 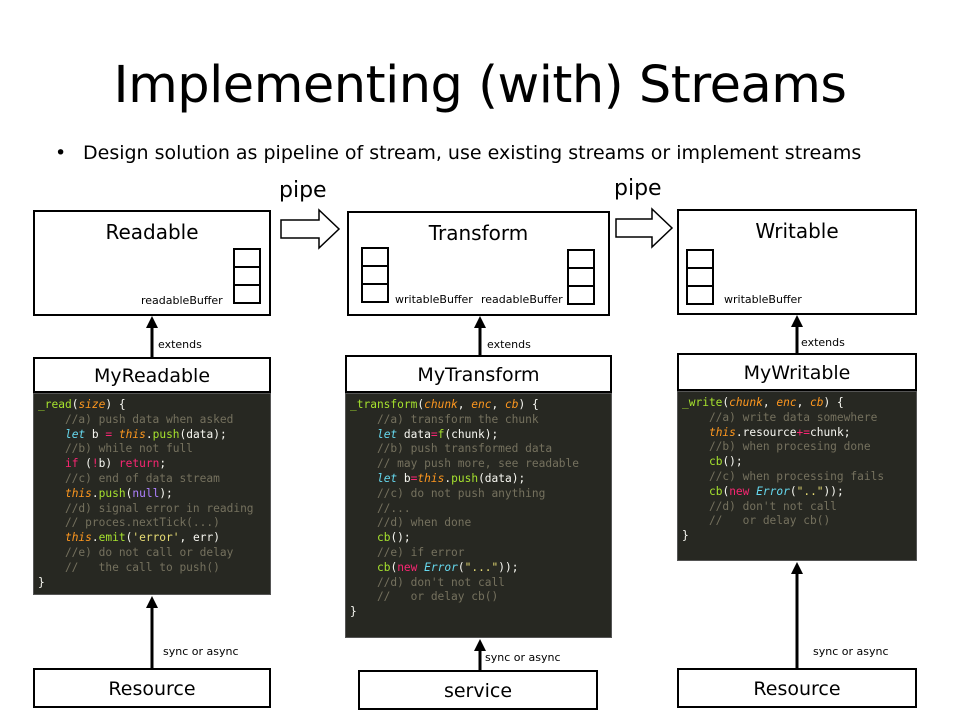 I want to click on writable-code-line: //c) when processing fails, so click(x=799, y=477).